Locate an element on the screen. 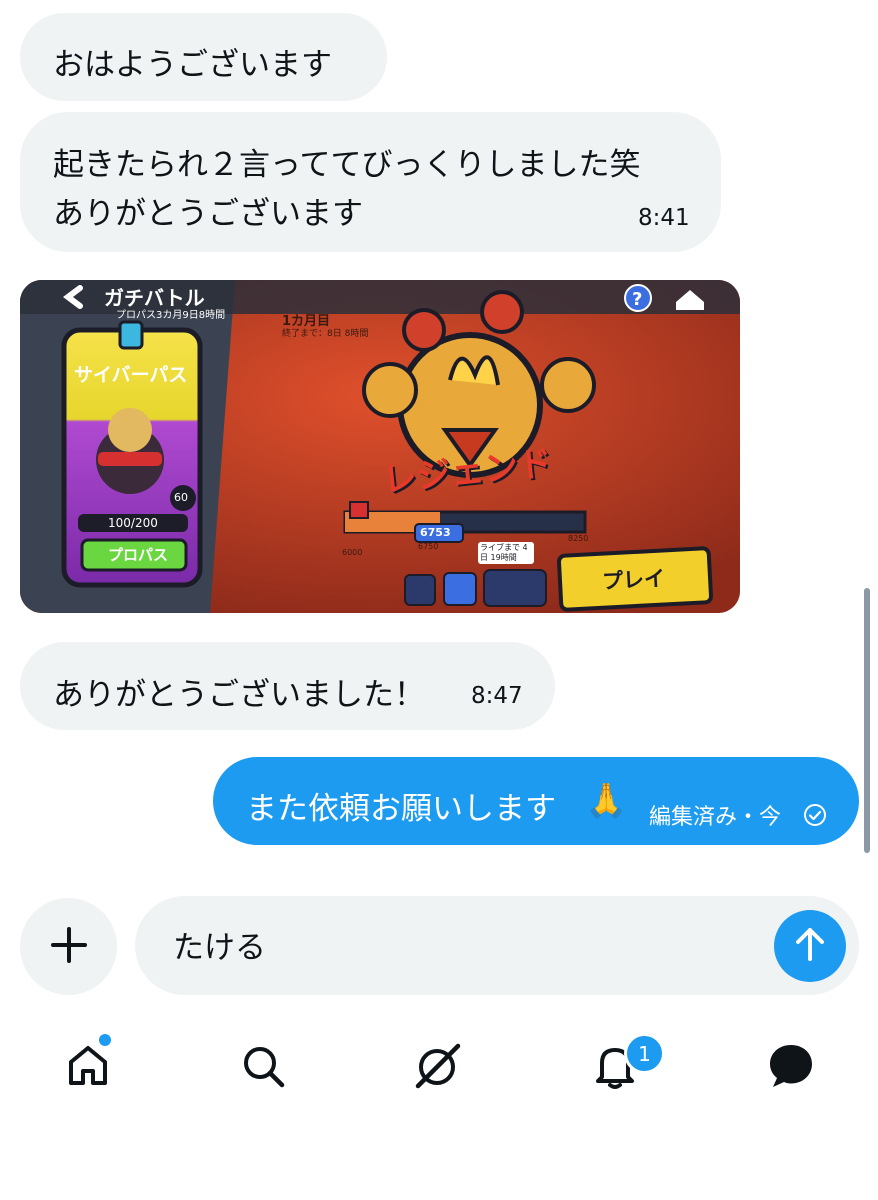 The height and width of the screenshot is (1200, 878). game-subtitle: プロパス3カ月9日8時間 is located at coordinates (171, 315).